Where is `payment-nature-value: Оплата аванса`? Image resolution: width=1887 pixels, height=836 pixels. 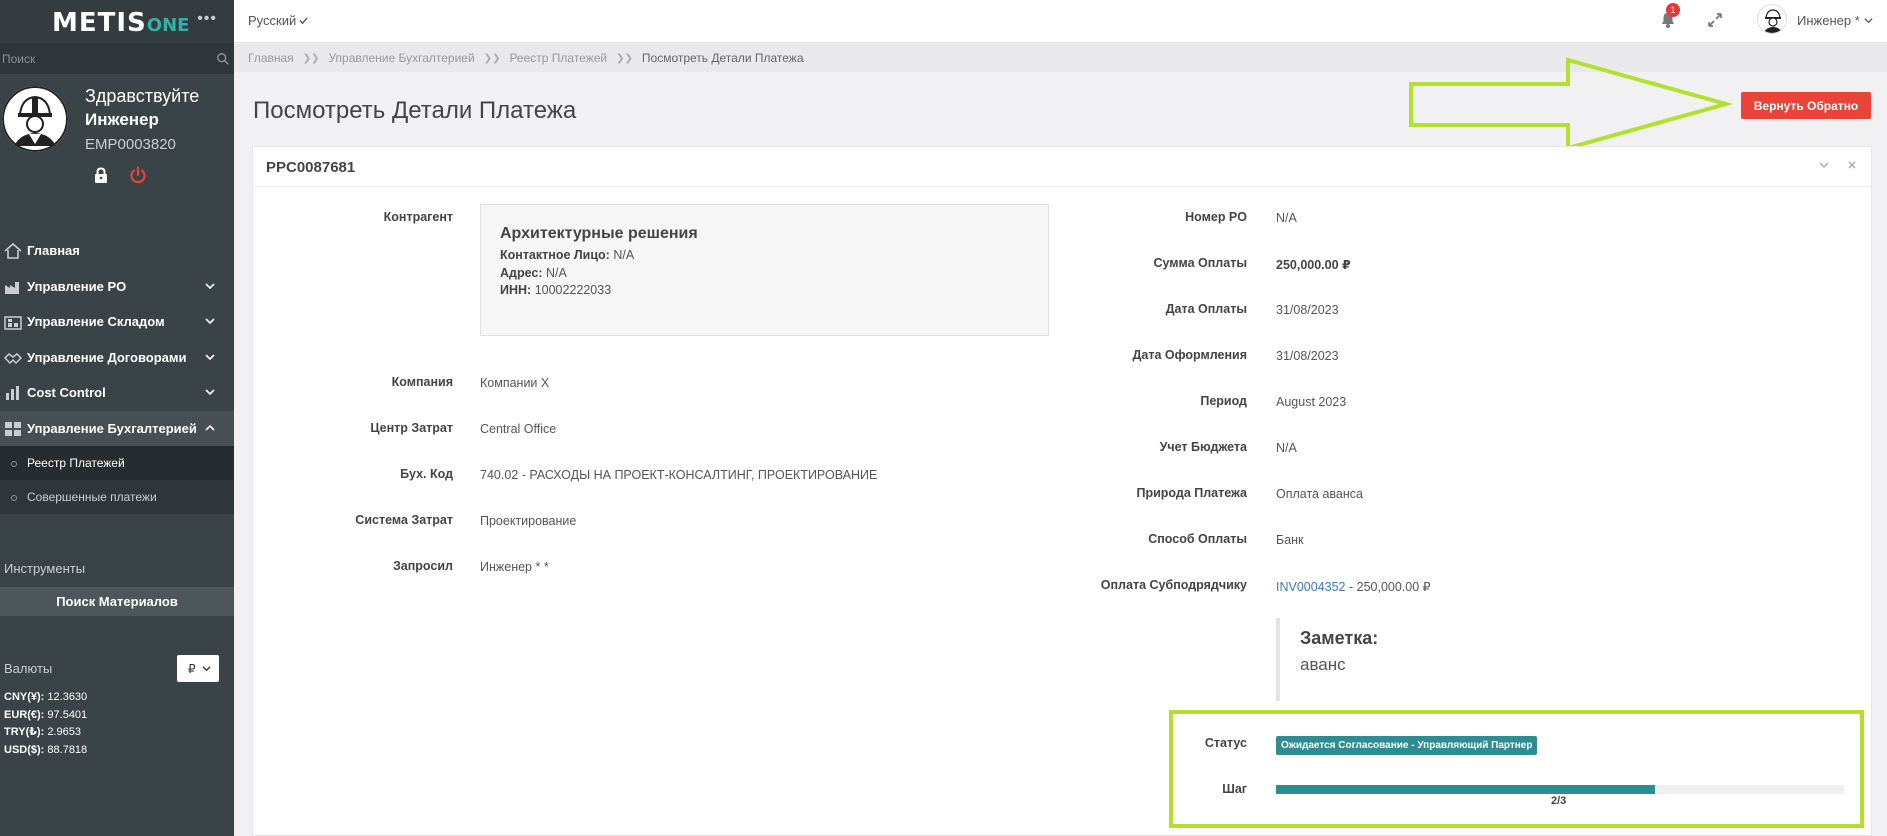 payment-nature-value: Оплата аванса is located at coordinates (1319, 494).